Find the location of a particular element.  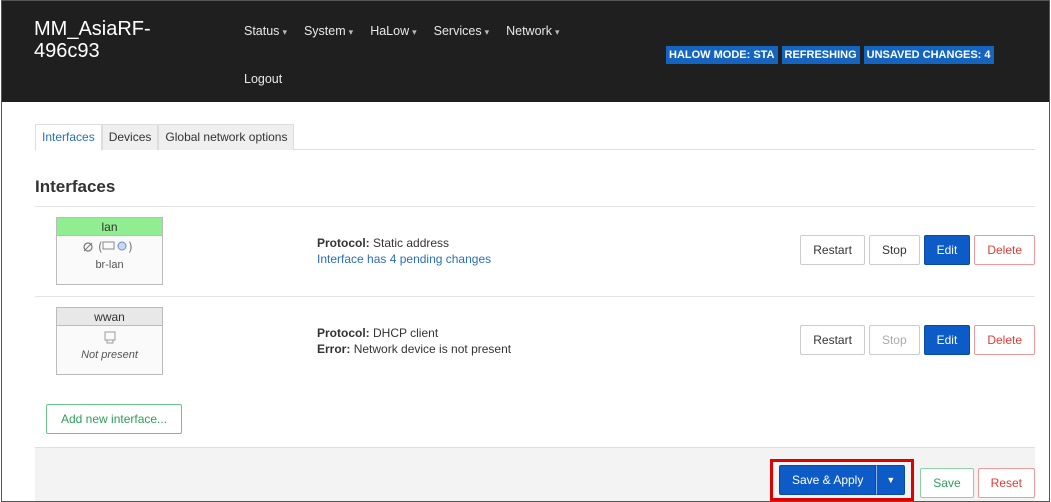

page-actions-bar: Save & Apply ▼ Save Reset is located at coordinates (535, 474).